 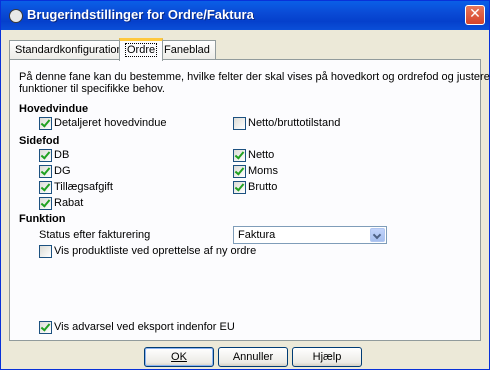 I want to click on status-efter-fakturering-label: Status efter fakturering, so click(x=95, y=235).